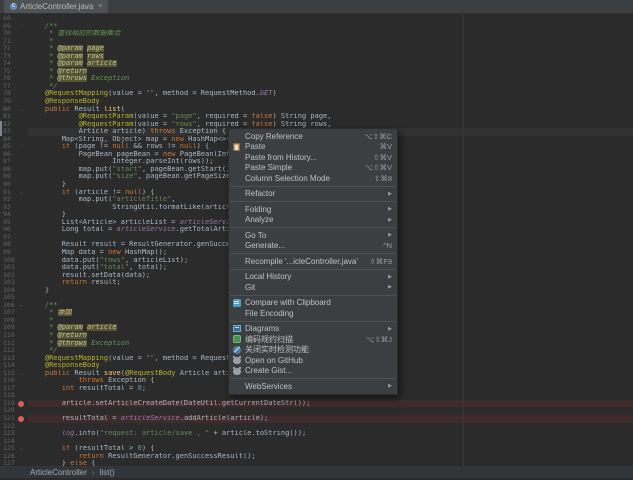 This screenshot has height=480, width=633. What do you see at coordinates (316, 64) in the screenshot?
I see `code-line: 74 * @param article` at bounding box center [316, 64].